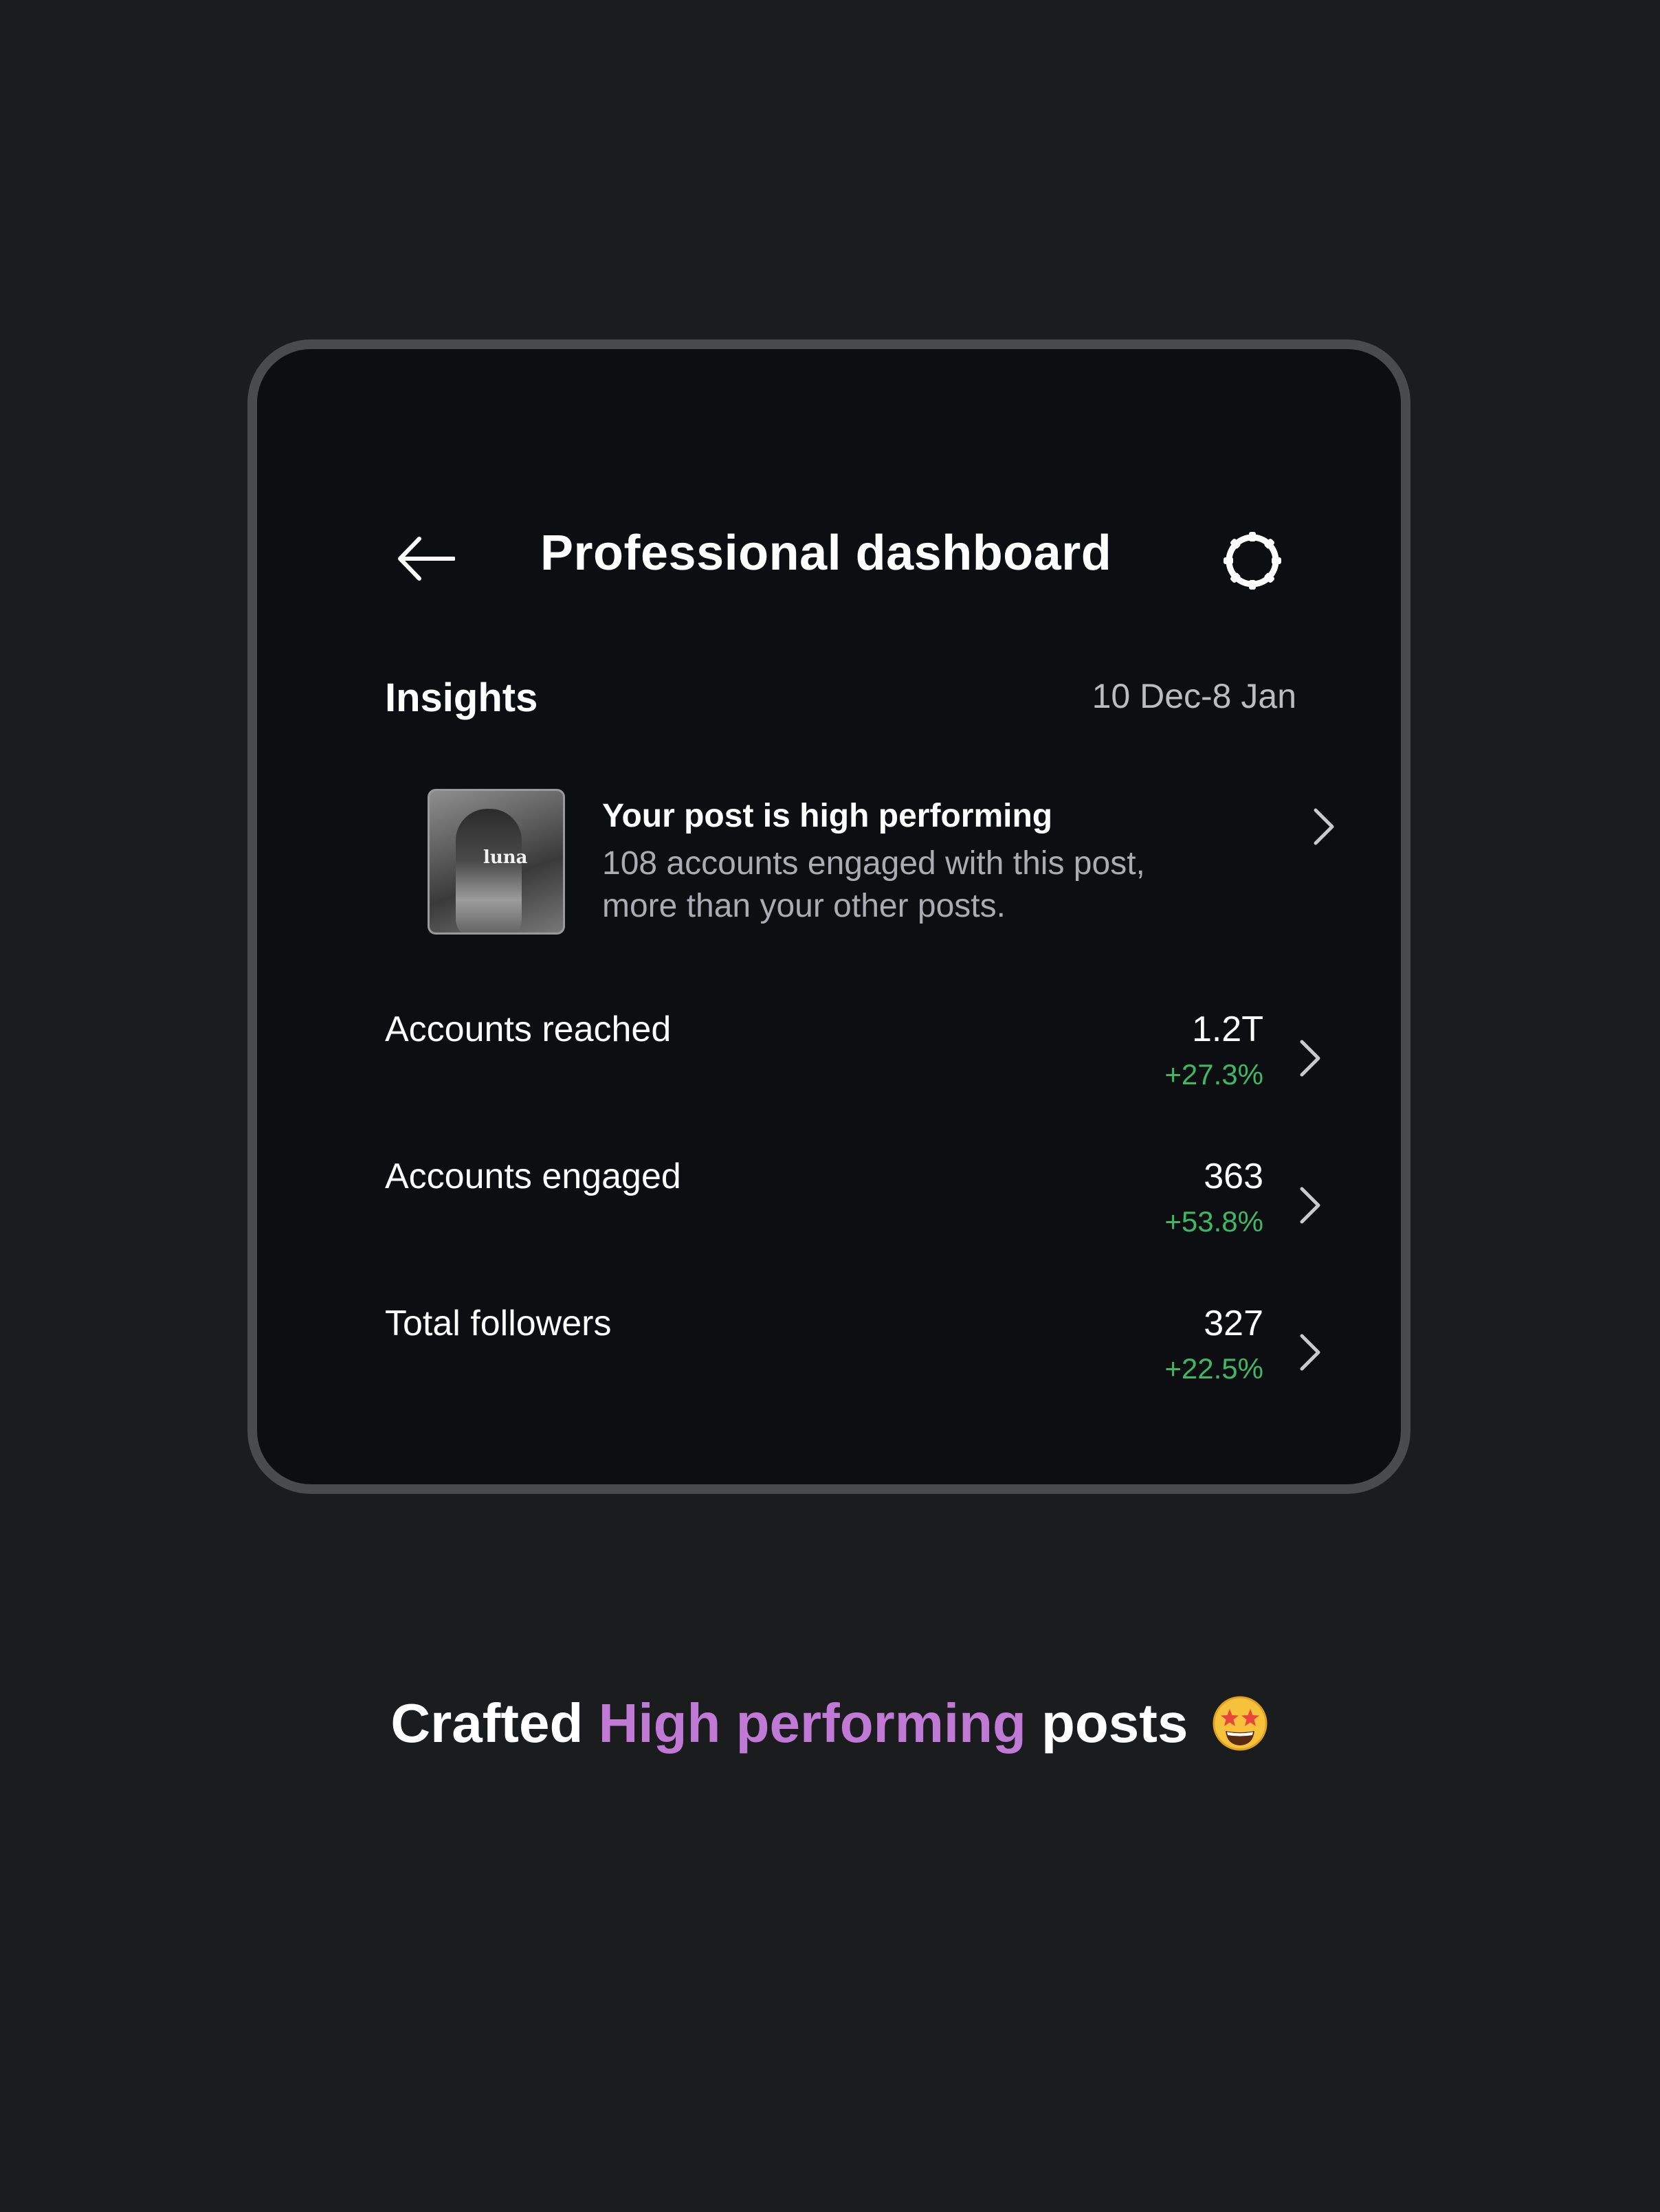 The image size is (1660, 2212). I want to click on thumbnail-figure, so click(489, 870).